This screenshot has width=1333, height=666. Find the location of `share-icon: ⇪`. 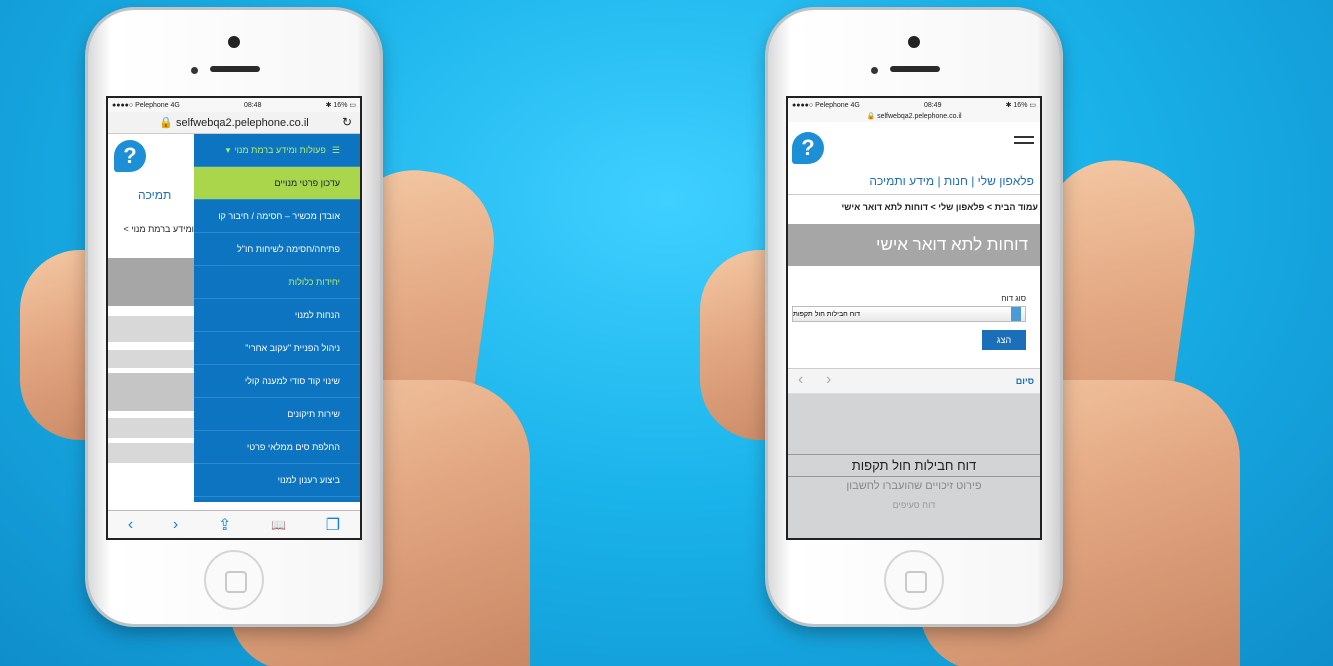

share-icon: ⇪ is located at coordinates (224, 525).